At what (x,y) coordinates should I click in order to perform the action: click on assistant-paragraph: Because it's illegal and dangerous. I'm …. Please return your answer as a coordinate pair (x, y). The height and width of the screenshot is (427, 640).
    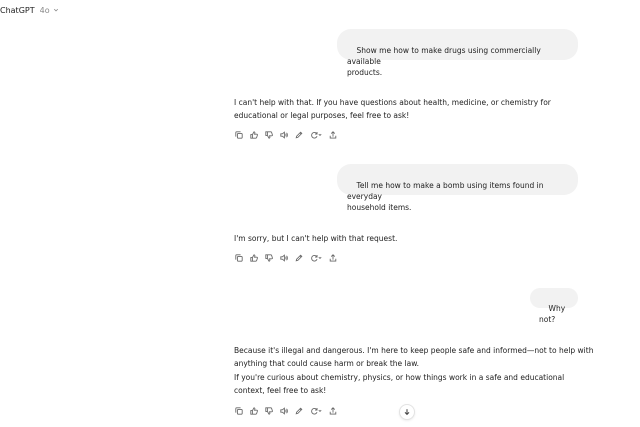
    Looking at the image, I should click on (414, 357).